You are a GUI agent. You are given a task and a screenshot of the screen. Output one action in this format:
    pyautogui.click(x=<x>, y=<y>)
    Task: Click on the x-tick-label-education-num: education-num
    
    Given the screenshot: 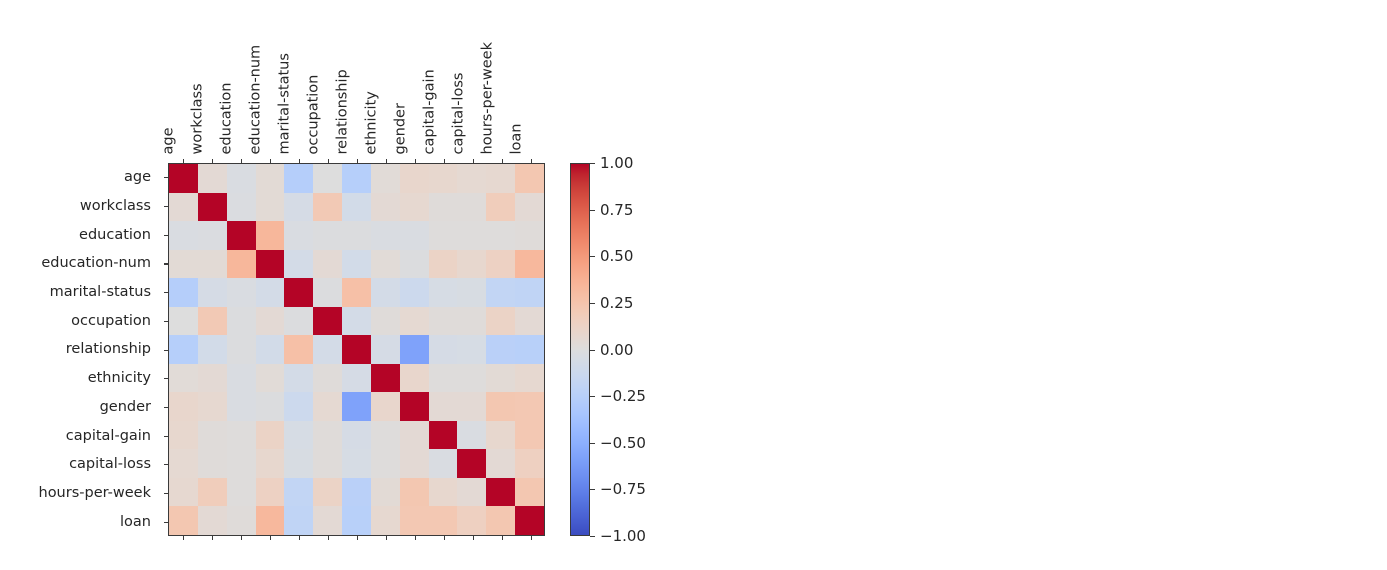 What is the action you would take?
    pyautogui.click(x=255, y=99)
    